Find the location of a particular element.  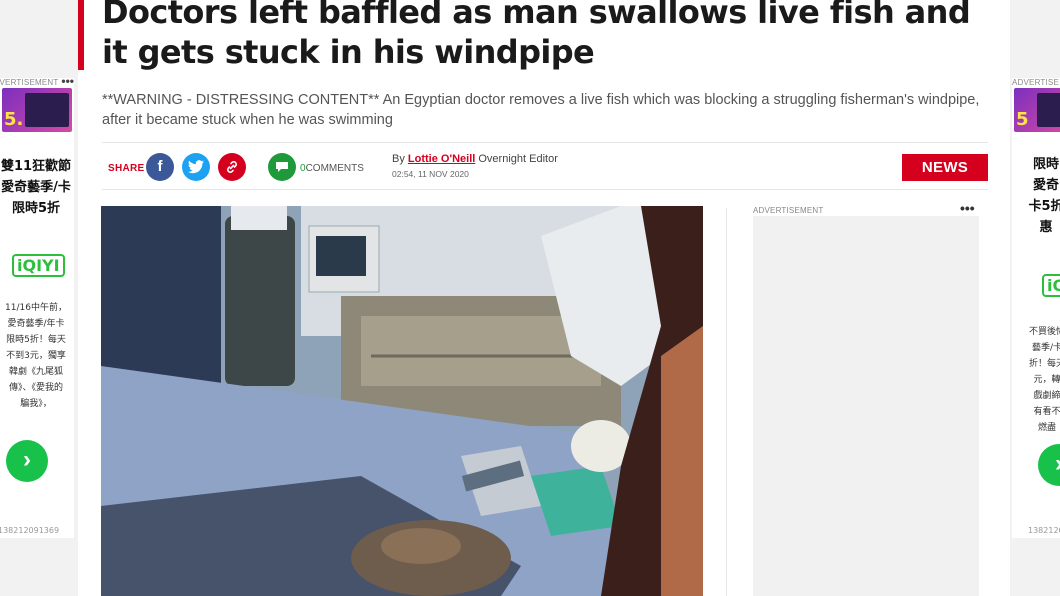

ad-body-text: 不買後悔 藝季/卡 折！每天 元，轉 戲劇締 有看不 燃盡 is located at coordinates (1044, 380).